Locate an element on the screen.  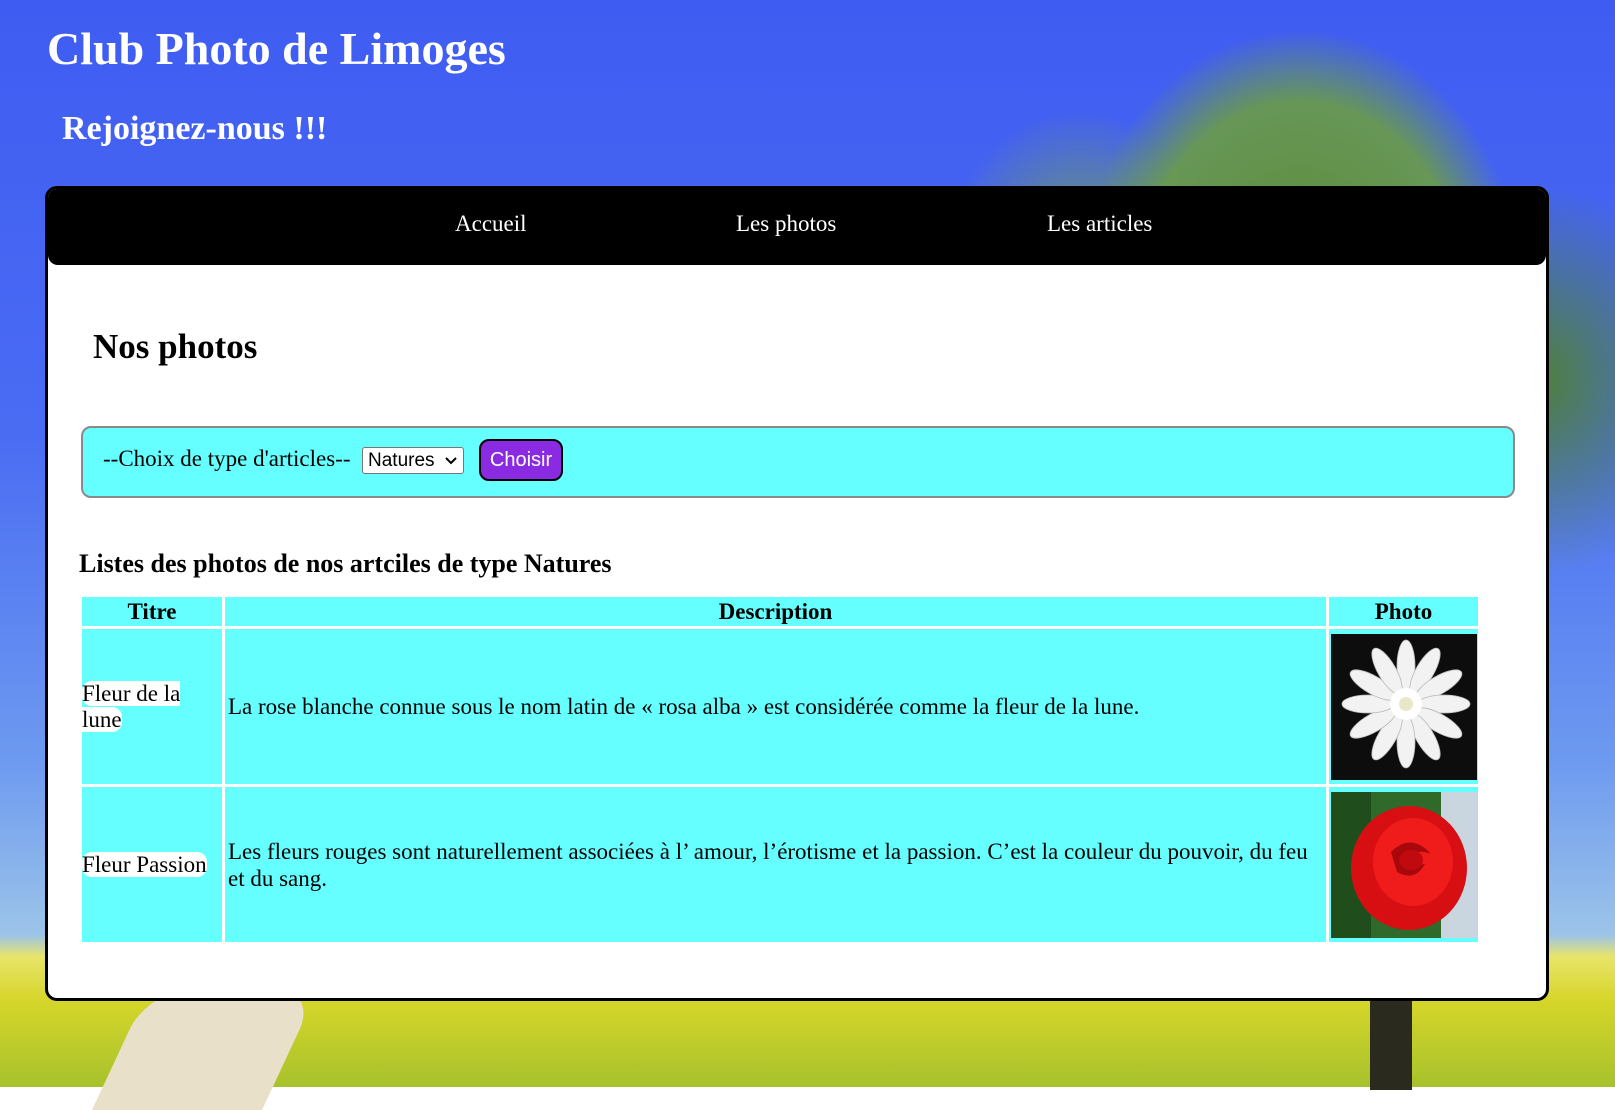
white-flower-photo is located at coordinates (1404, 706).